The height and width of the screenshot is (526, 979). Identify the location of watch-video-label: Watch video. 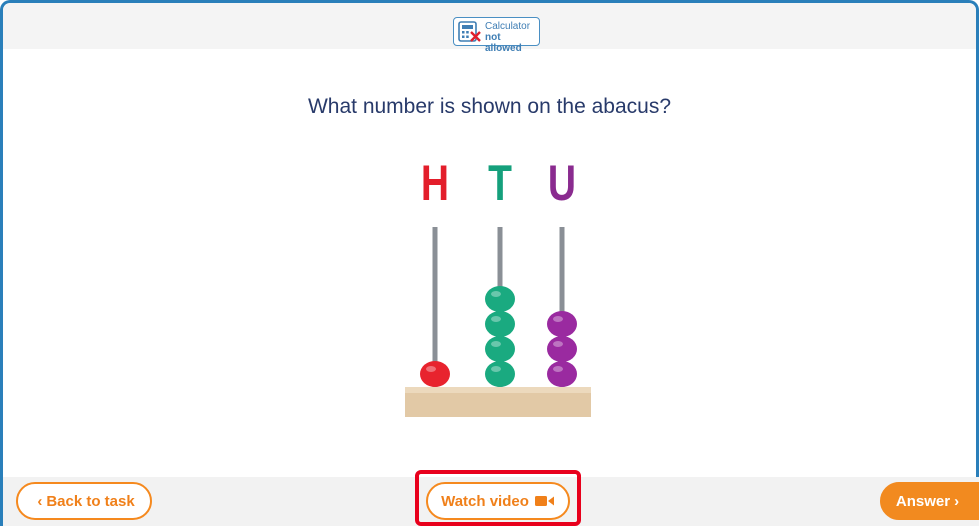
(485, 501).